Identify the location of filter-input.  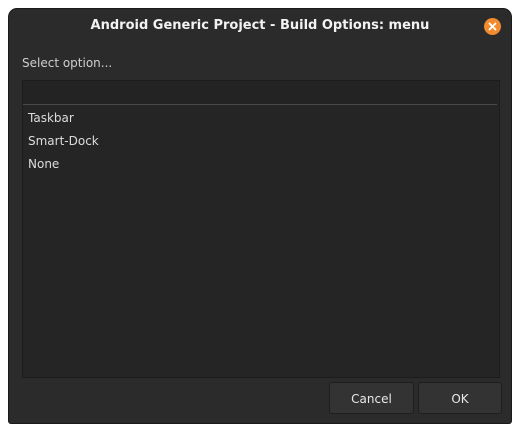
(260, 93).